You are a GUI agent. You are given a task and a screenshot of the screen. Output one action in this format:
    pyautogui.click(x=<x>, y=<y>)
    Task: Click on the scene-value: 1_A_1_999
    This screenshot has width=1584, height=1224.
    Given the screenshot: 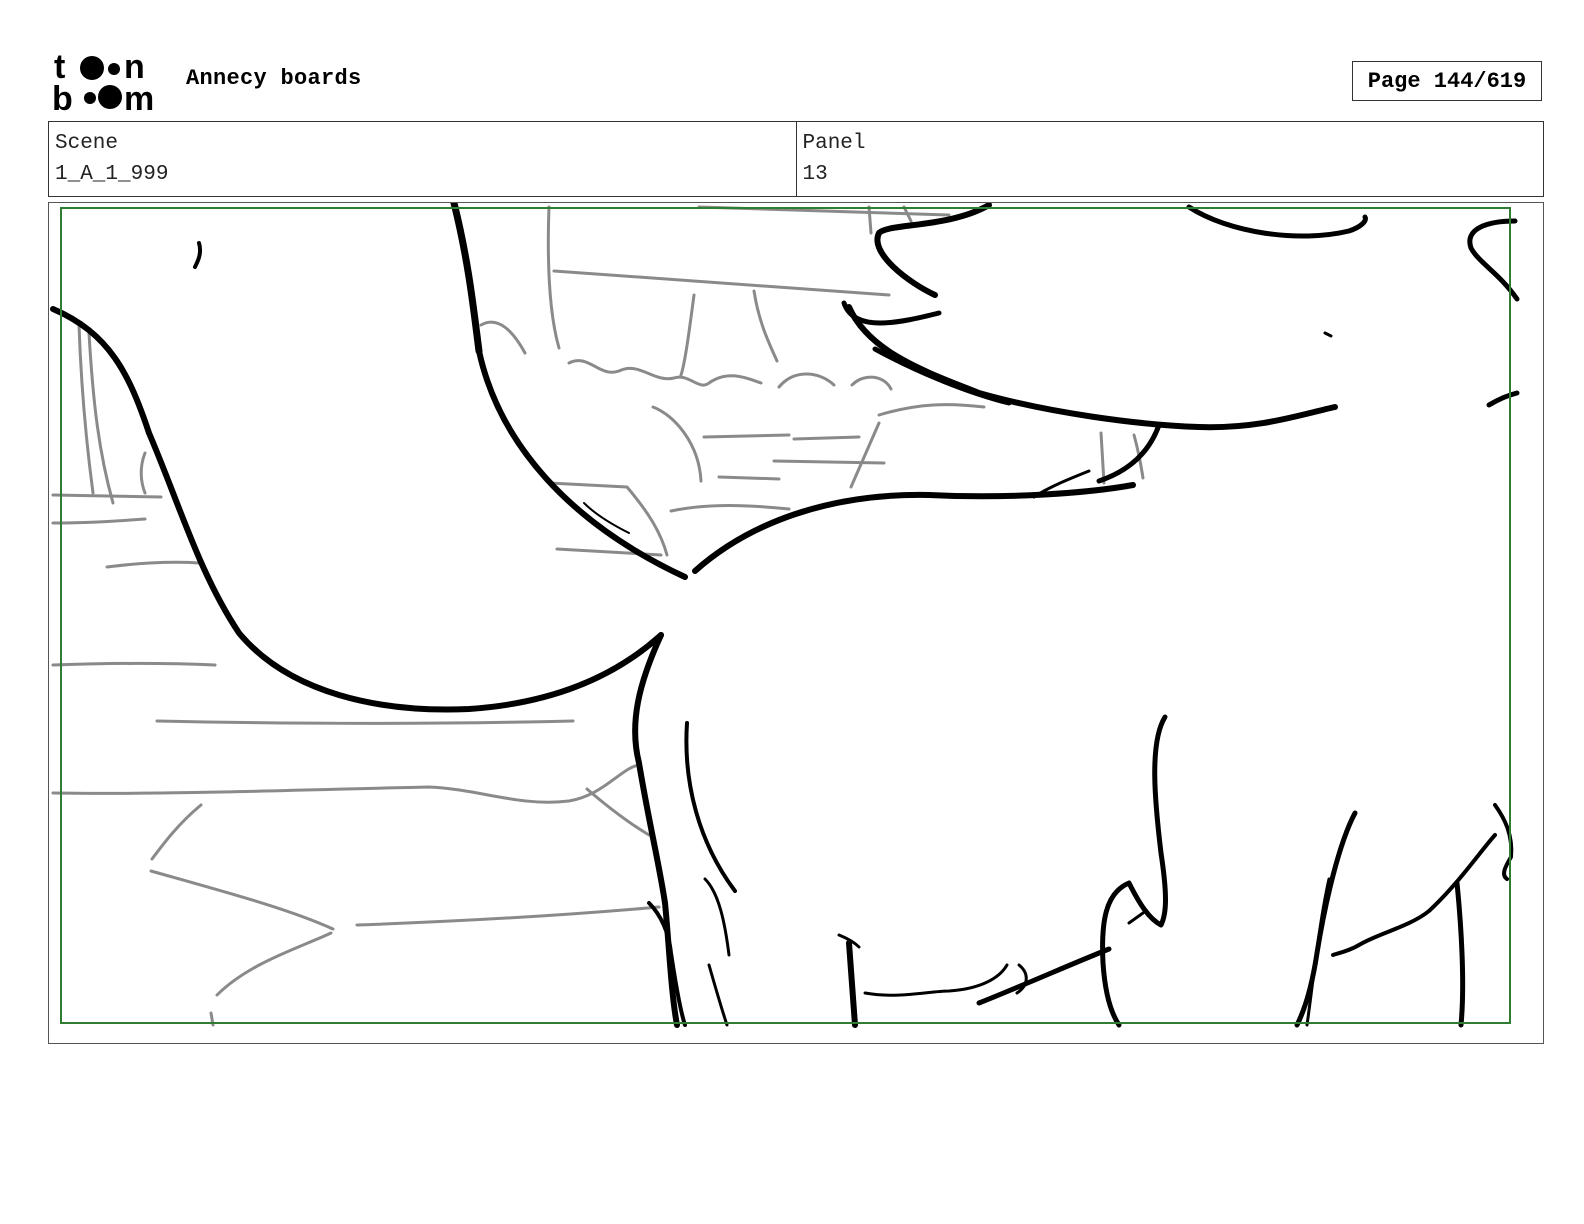 What is the action you would take?
    pyautogui.click(x=112, y=174)
    